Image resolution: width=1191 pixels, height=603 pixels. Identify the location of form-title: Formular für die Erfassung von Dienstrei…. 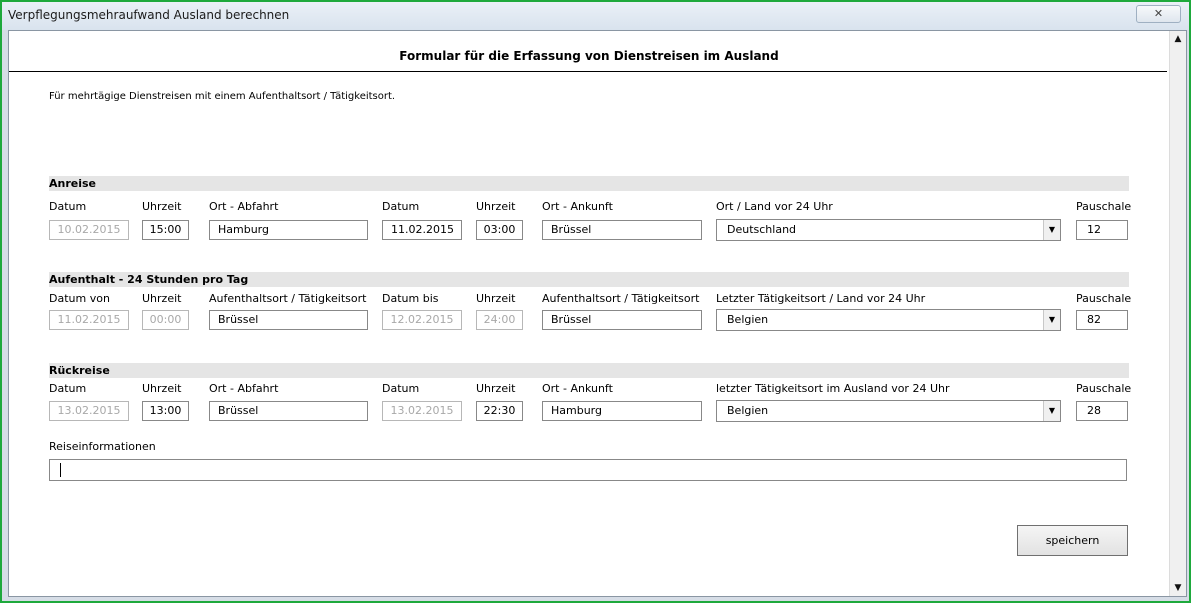
(589, 56).